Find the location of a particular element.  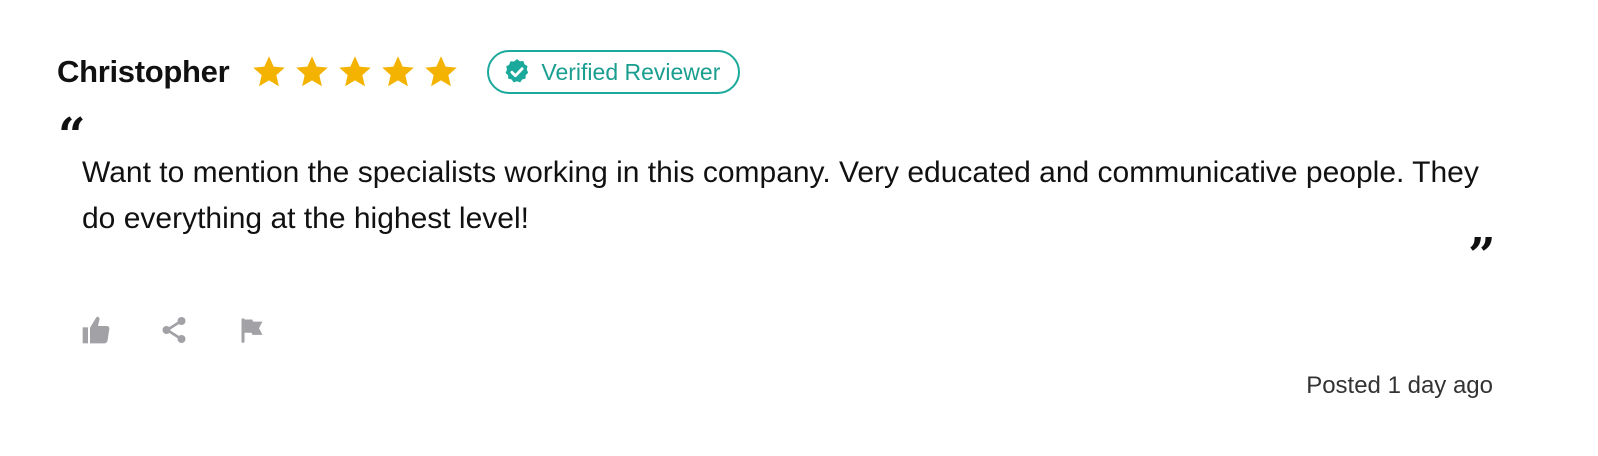

report-button is located at coordinates (252, 330).